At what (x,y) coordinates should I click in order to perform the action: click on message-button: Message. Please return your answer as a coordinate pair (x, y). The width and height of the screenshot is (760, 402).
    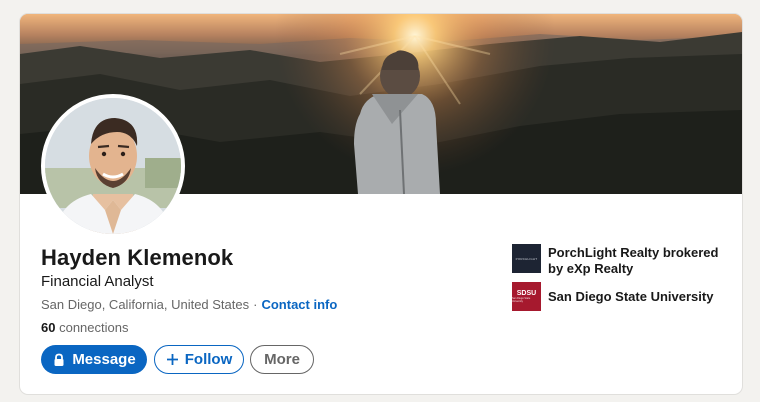
    Looking at the image, I should click on (94, 359).